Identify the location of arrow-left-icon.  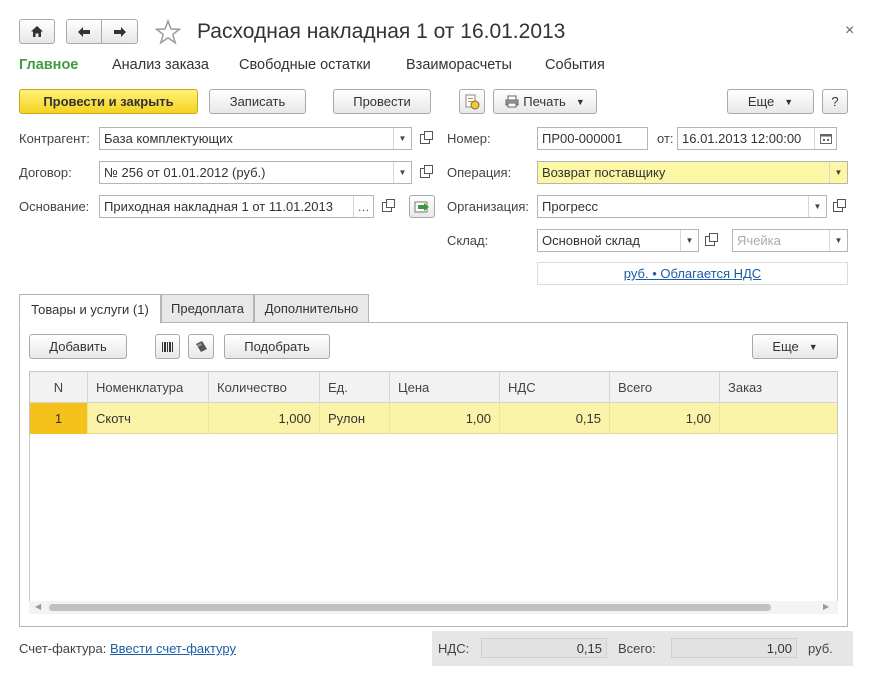
(84, 31).